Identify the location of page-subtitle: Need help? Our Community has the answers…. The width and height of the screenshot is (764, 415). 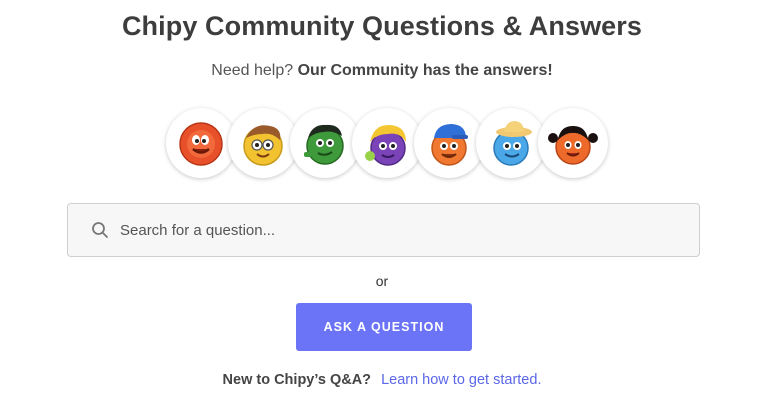
(382, 71).